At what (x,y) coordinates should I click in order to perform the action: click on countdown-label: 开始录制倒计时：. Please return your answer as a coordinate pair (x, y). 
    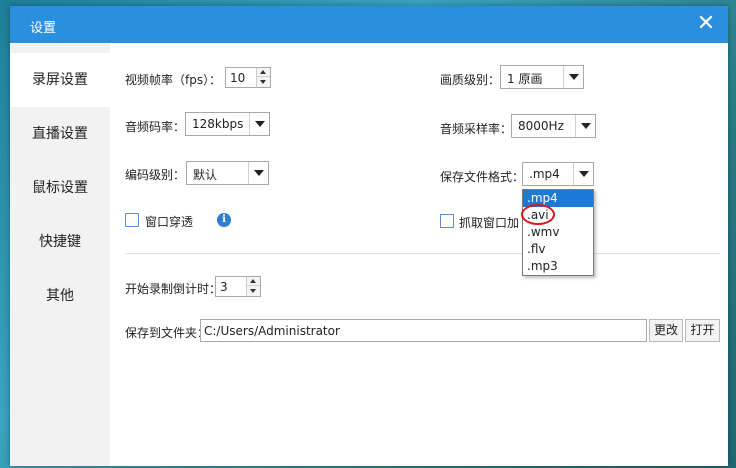
    Looking at the image, I should click on (173, 289).